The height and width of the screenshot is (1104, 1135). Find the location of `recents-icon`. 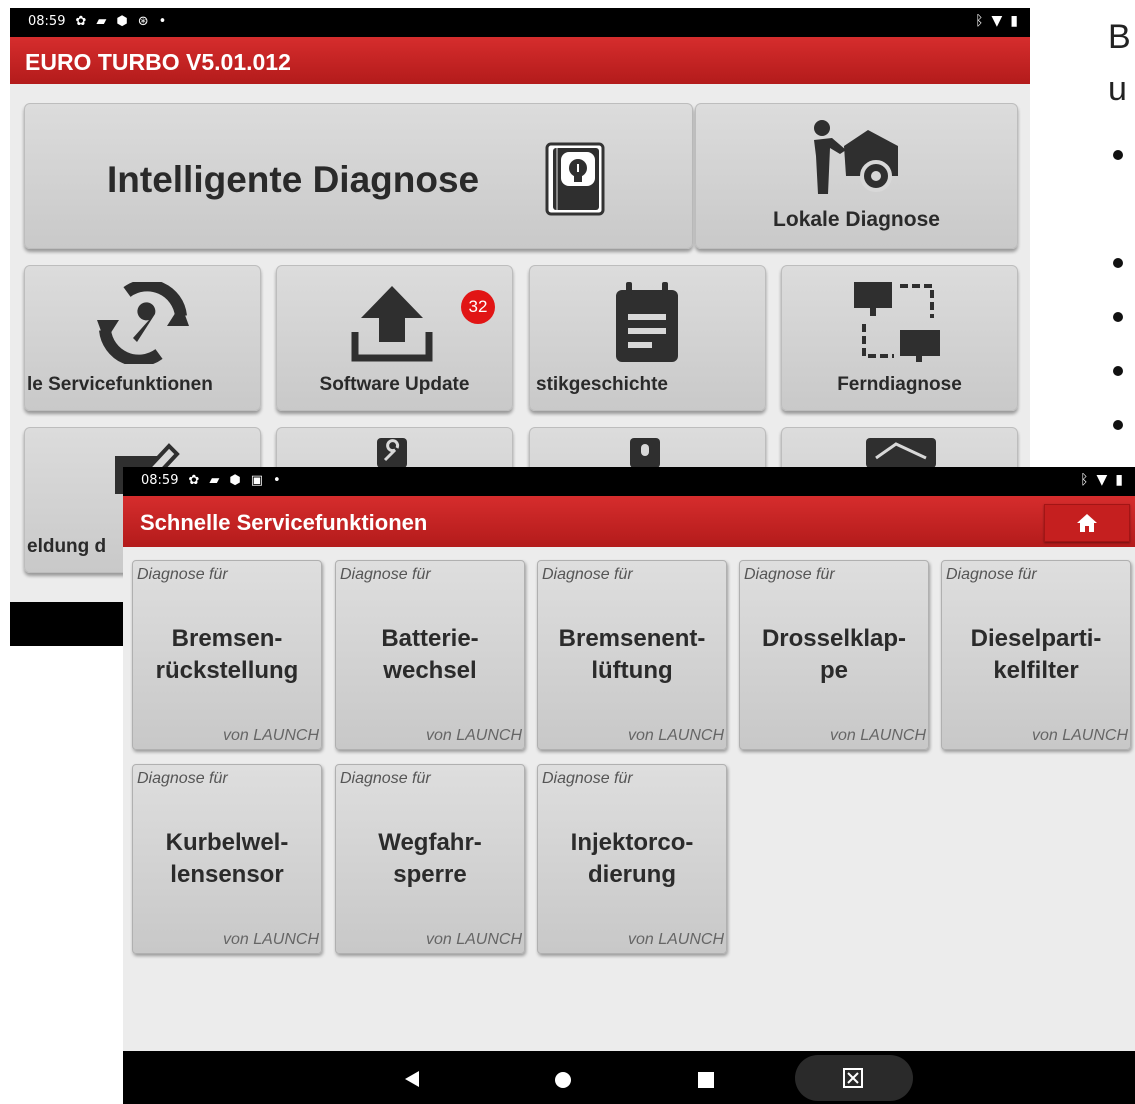

recents-icon is located at coordinates (706, 1080).